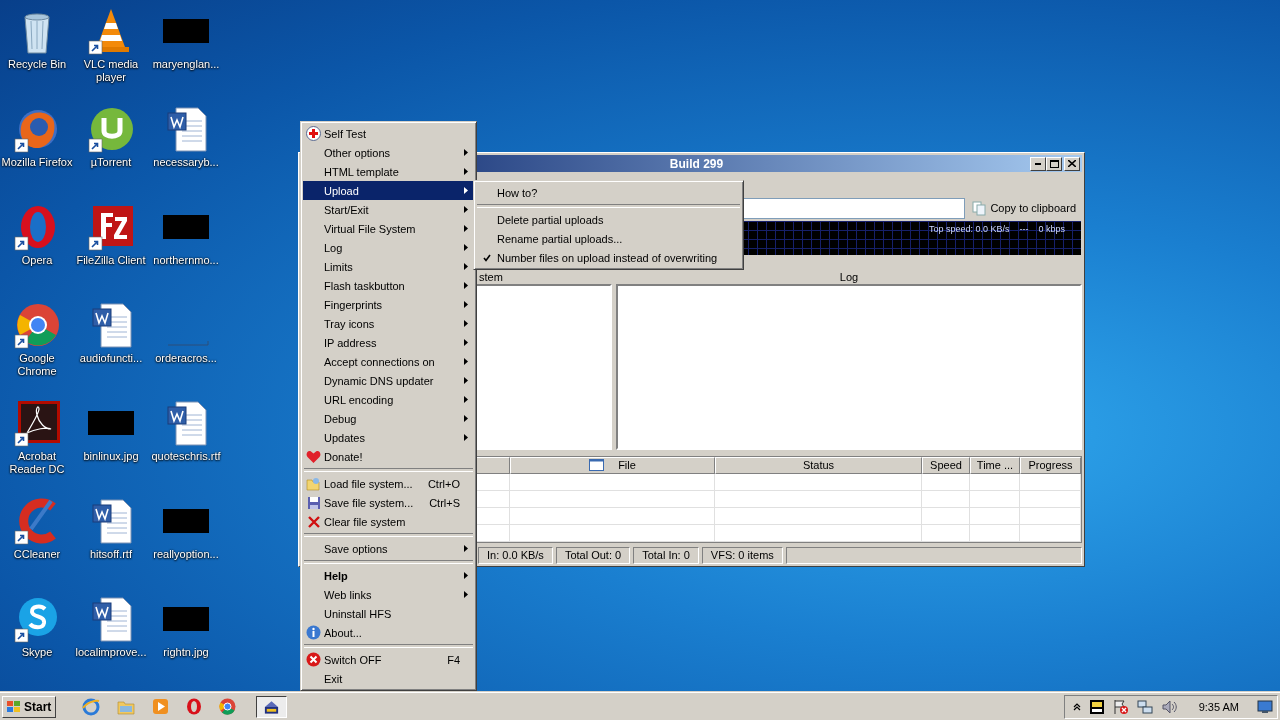 The height and width of the screenshot is (720, 1280). Describe the element at coordinates (388, 456) in the screenshot. I see `menu-item: Donate!` at that location.